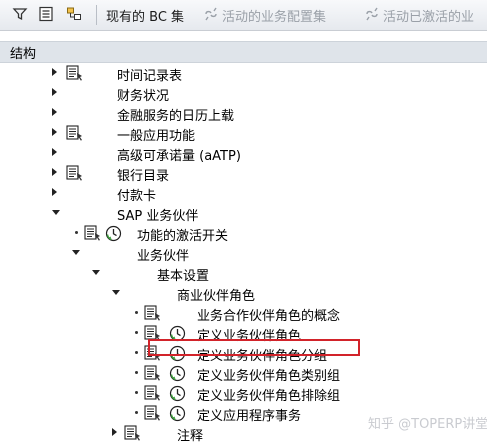 This screenshot has height=445, width=487. I want to click on tree-node-label: 定义业务伙伴角色类别组, so click(268, 374).